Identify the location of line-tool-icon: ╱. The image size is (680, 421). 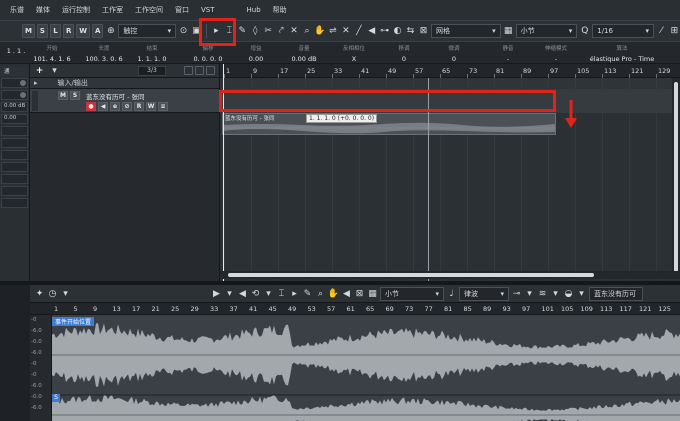
(358, 31).